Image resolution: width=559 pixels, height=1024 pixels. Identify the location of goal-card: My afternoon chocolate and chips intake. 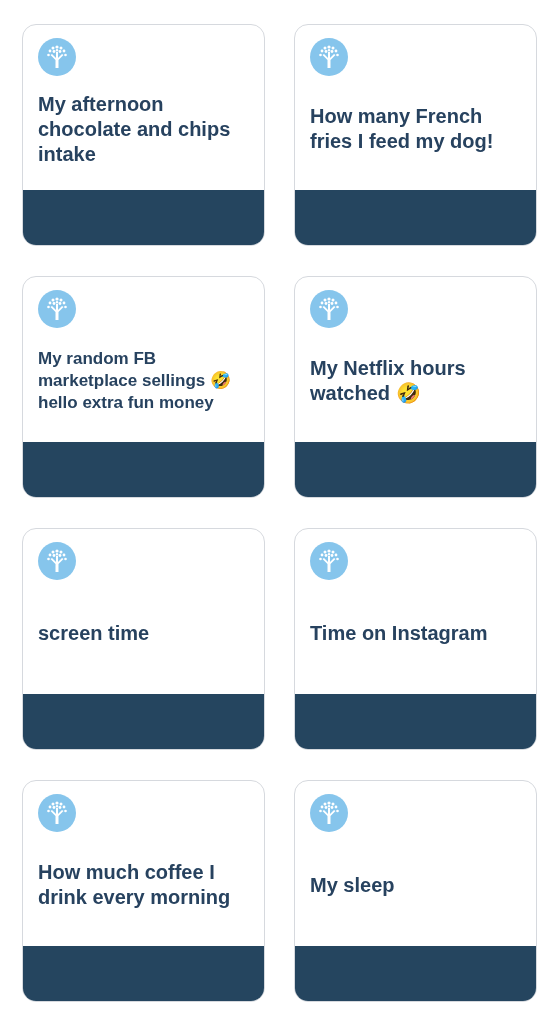
(143, 135).